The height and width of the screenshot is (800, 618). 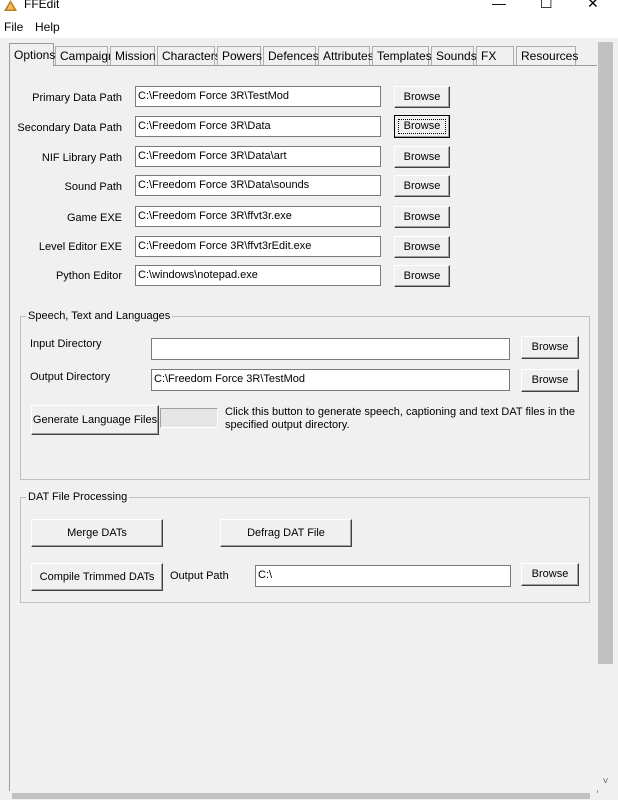 I want to click on dat-group-title: DAT File Processing, so click(x=78, y=497).